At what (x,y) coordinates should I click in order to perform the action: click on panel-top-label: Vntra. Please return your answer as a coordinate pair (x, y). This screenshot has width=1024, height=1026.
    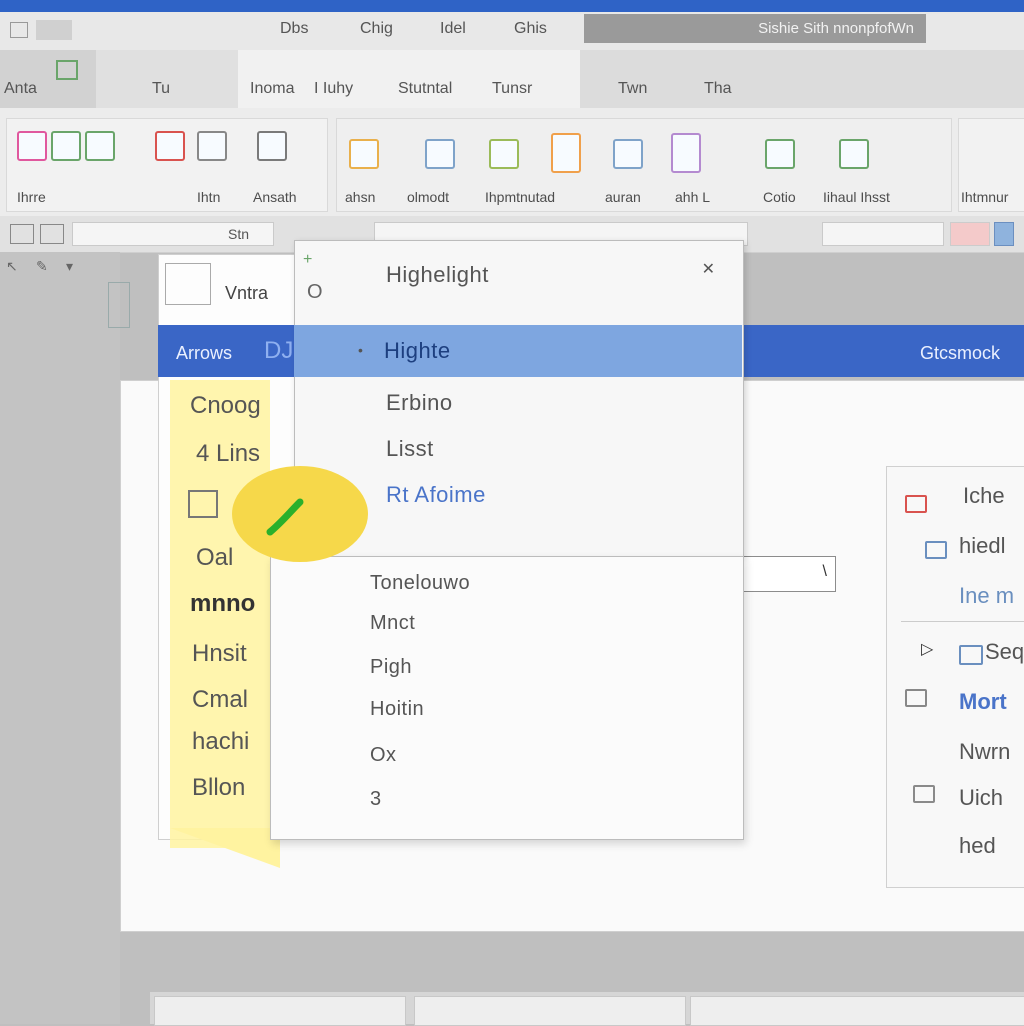
    Looking at the image, I should click on (247, 293).